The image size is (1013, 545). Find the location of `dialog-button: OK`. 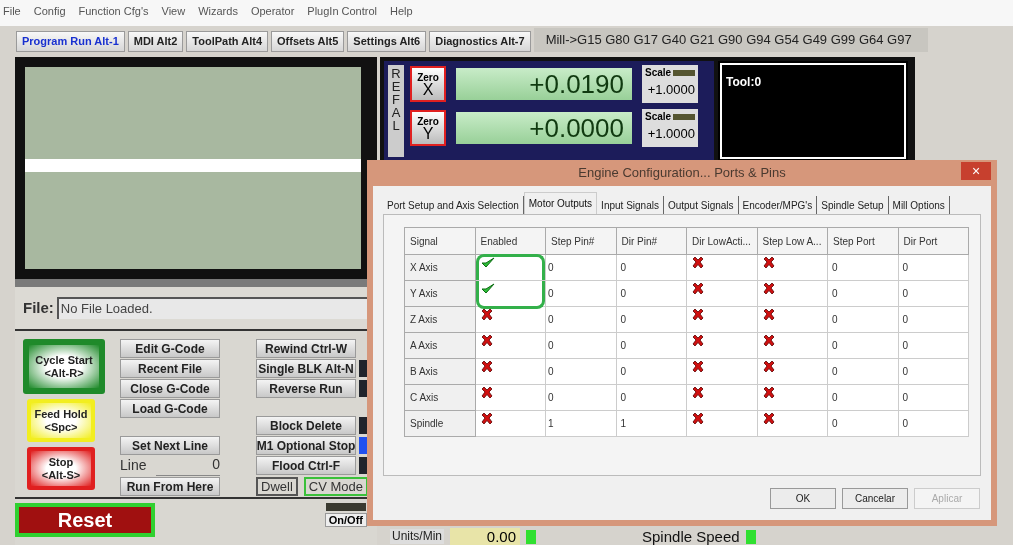

dialog-button: OK is located at coordinates (803, 498).